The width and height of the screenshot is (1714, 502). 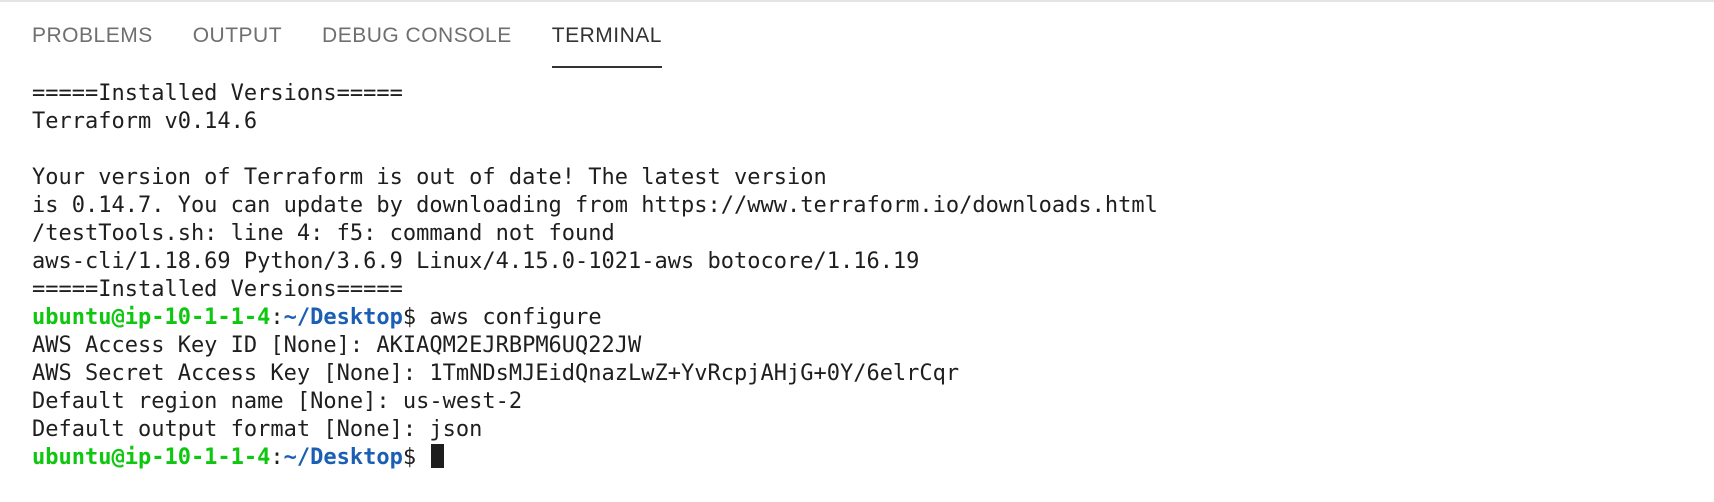 I want to click on terminal-line: Default output format [None]: json, so click(x=257, y=429).